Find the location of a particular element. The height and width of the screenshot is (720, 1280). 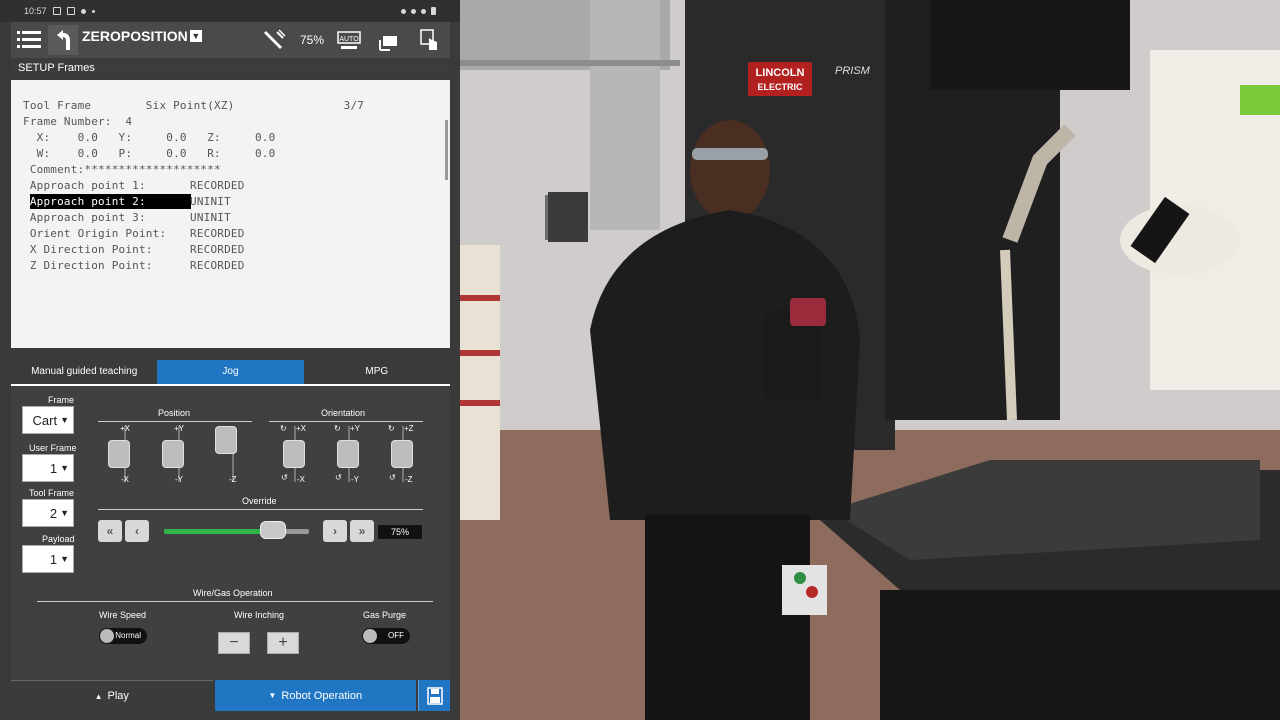

logo-text: LINCOLN is located at coordinates (780, 73).